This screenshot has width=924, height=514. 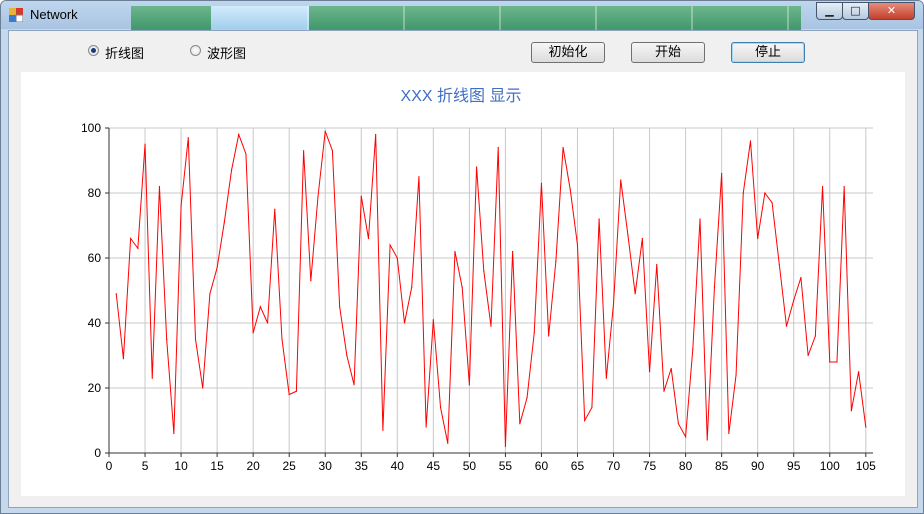 What do you see at coordinates (758, 466) in the screenshot?
I see `x-tick-label: 90` at bounding box center [758, 466].